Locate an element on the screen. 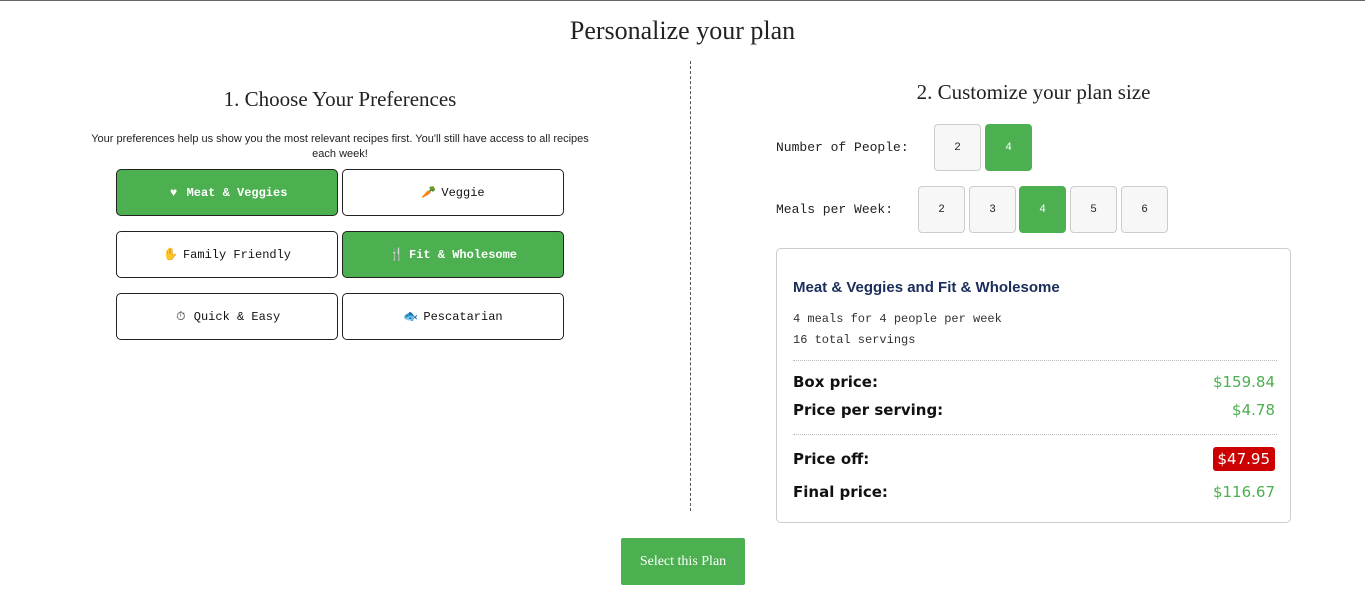 The height and width of the screenshot is (594, 1365). people-option-2: 2 is located at coordinates (957, 147).